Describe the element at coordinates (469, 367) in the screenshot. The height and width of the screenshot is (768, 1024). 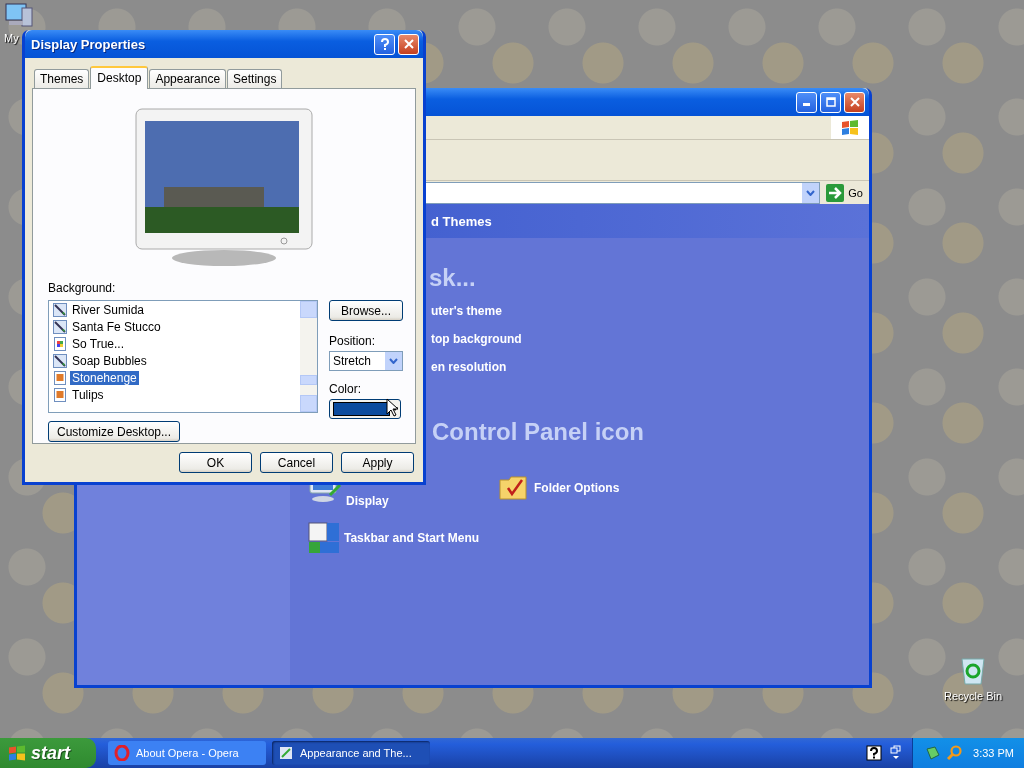
I see `task-link: en resolution` at that location.